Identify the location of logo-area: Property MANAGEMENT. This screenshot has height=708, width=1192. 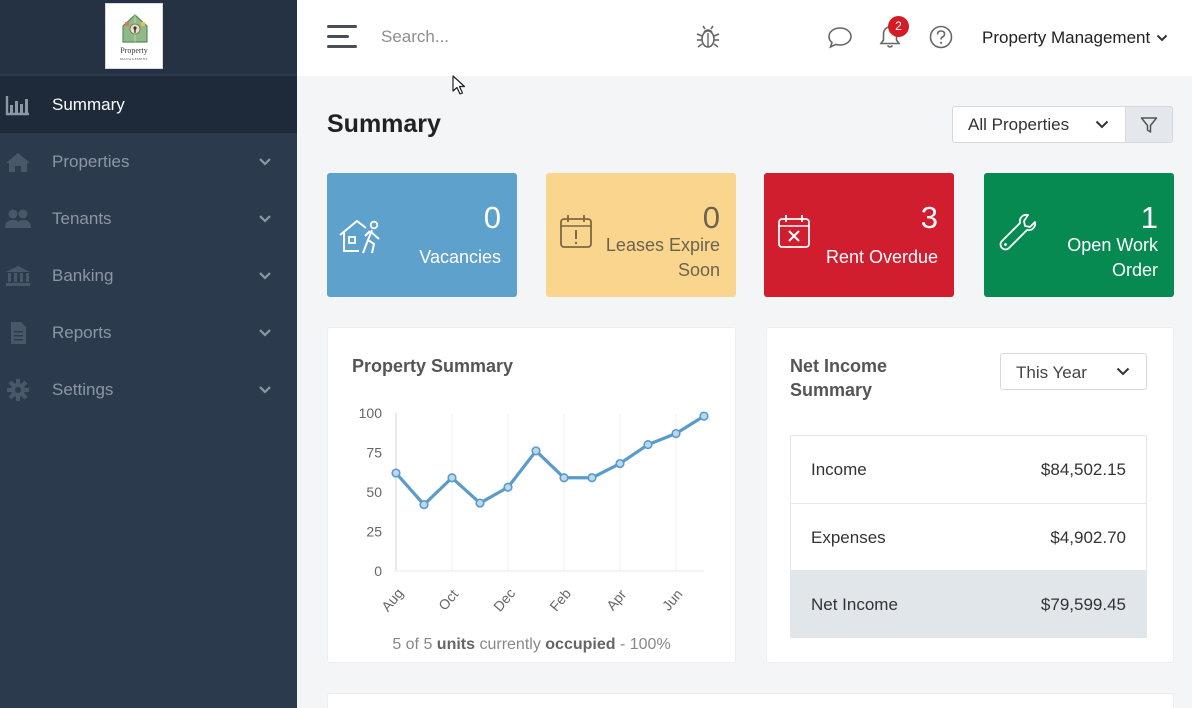
(148, 37).